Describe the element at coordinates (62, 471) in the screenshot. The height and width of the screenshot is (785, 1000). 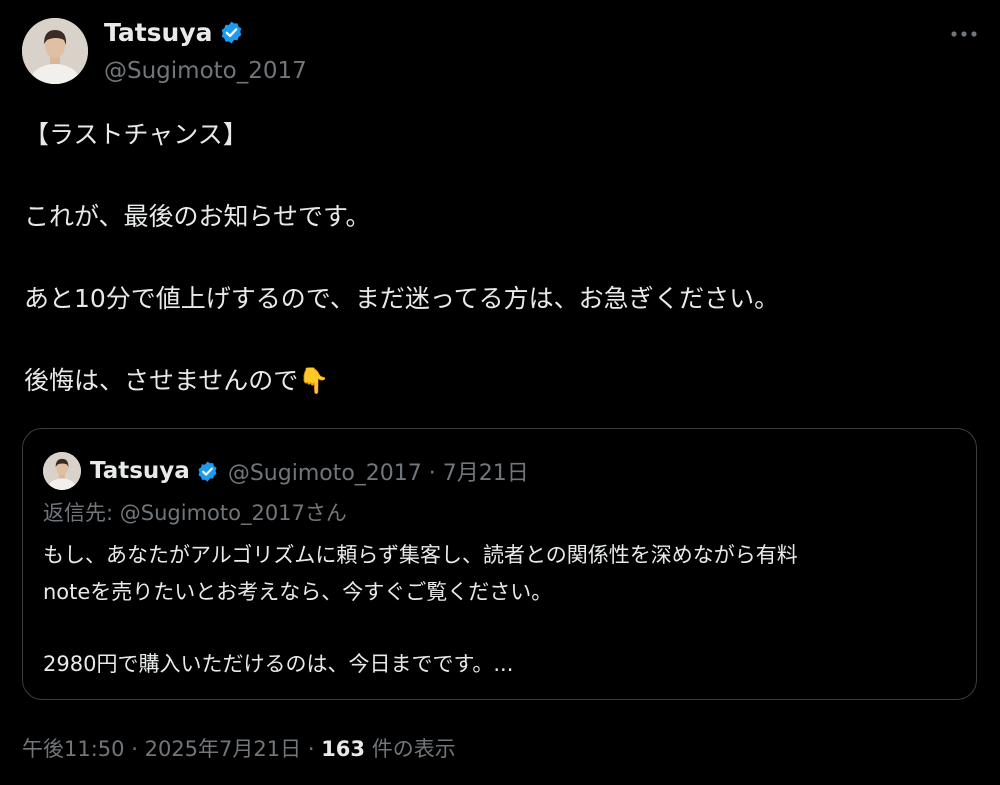
I see `quote-author-avatar` at that location.